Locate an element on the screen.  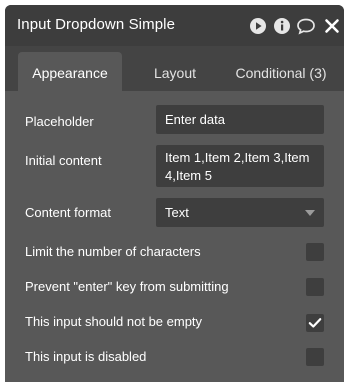
disabled-checkbox is located at coordinates (315, 357).